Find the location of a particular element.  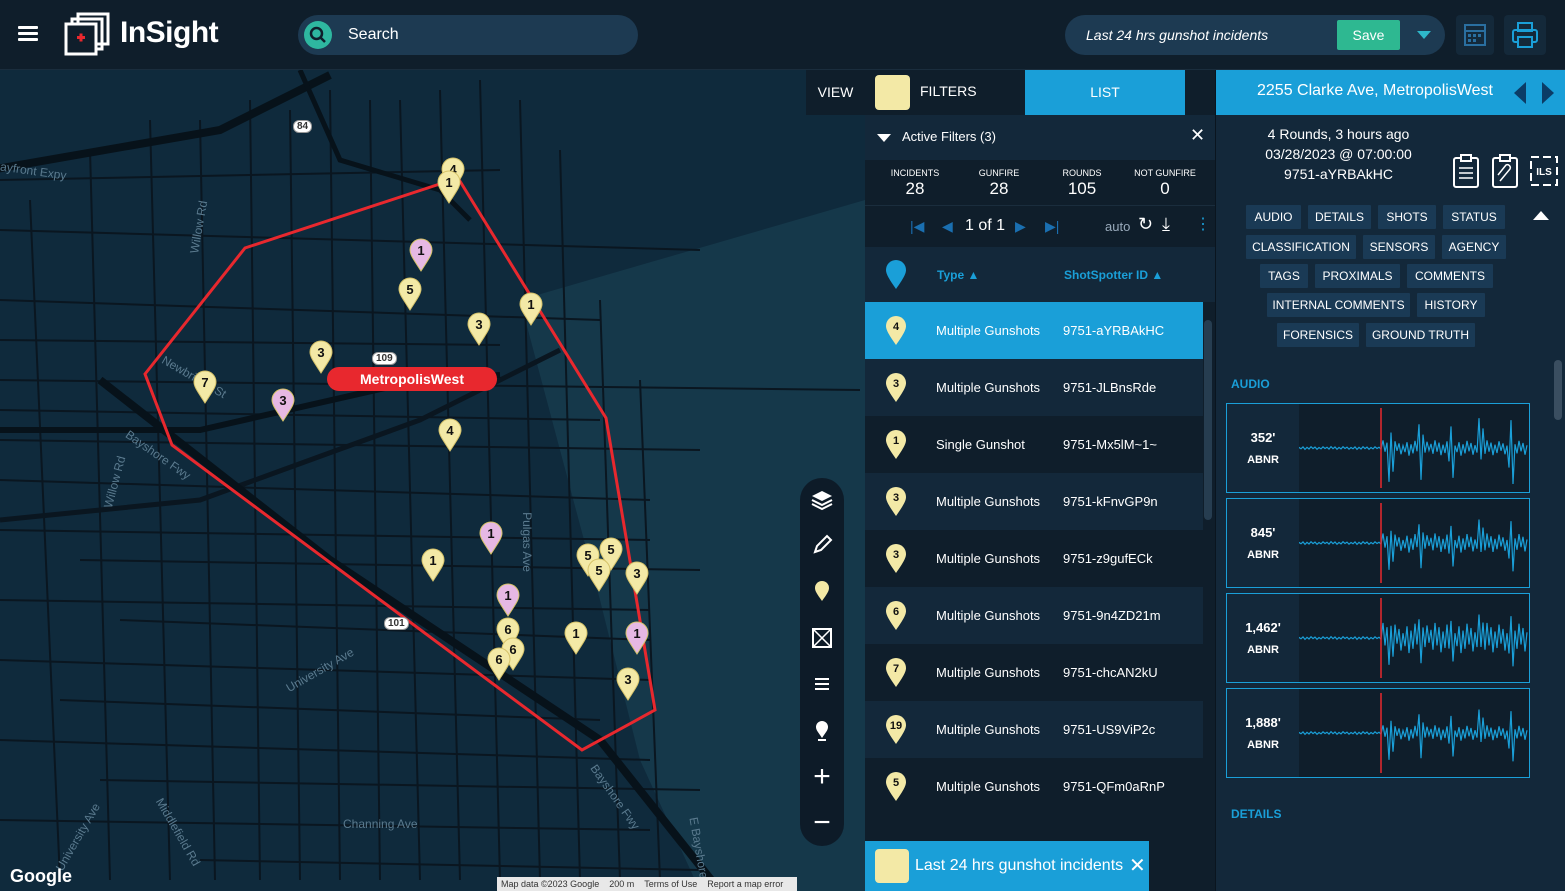

incident-pin: 6 is located at coordinates (499, 664).